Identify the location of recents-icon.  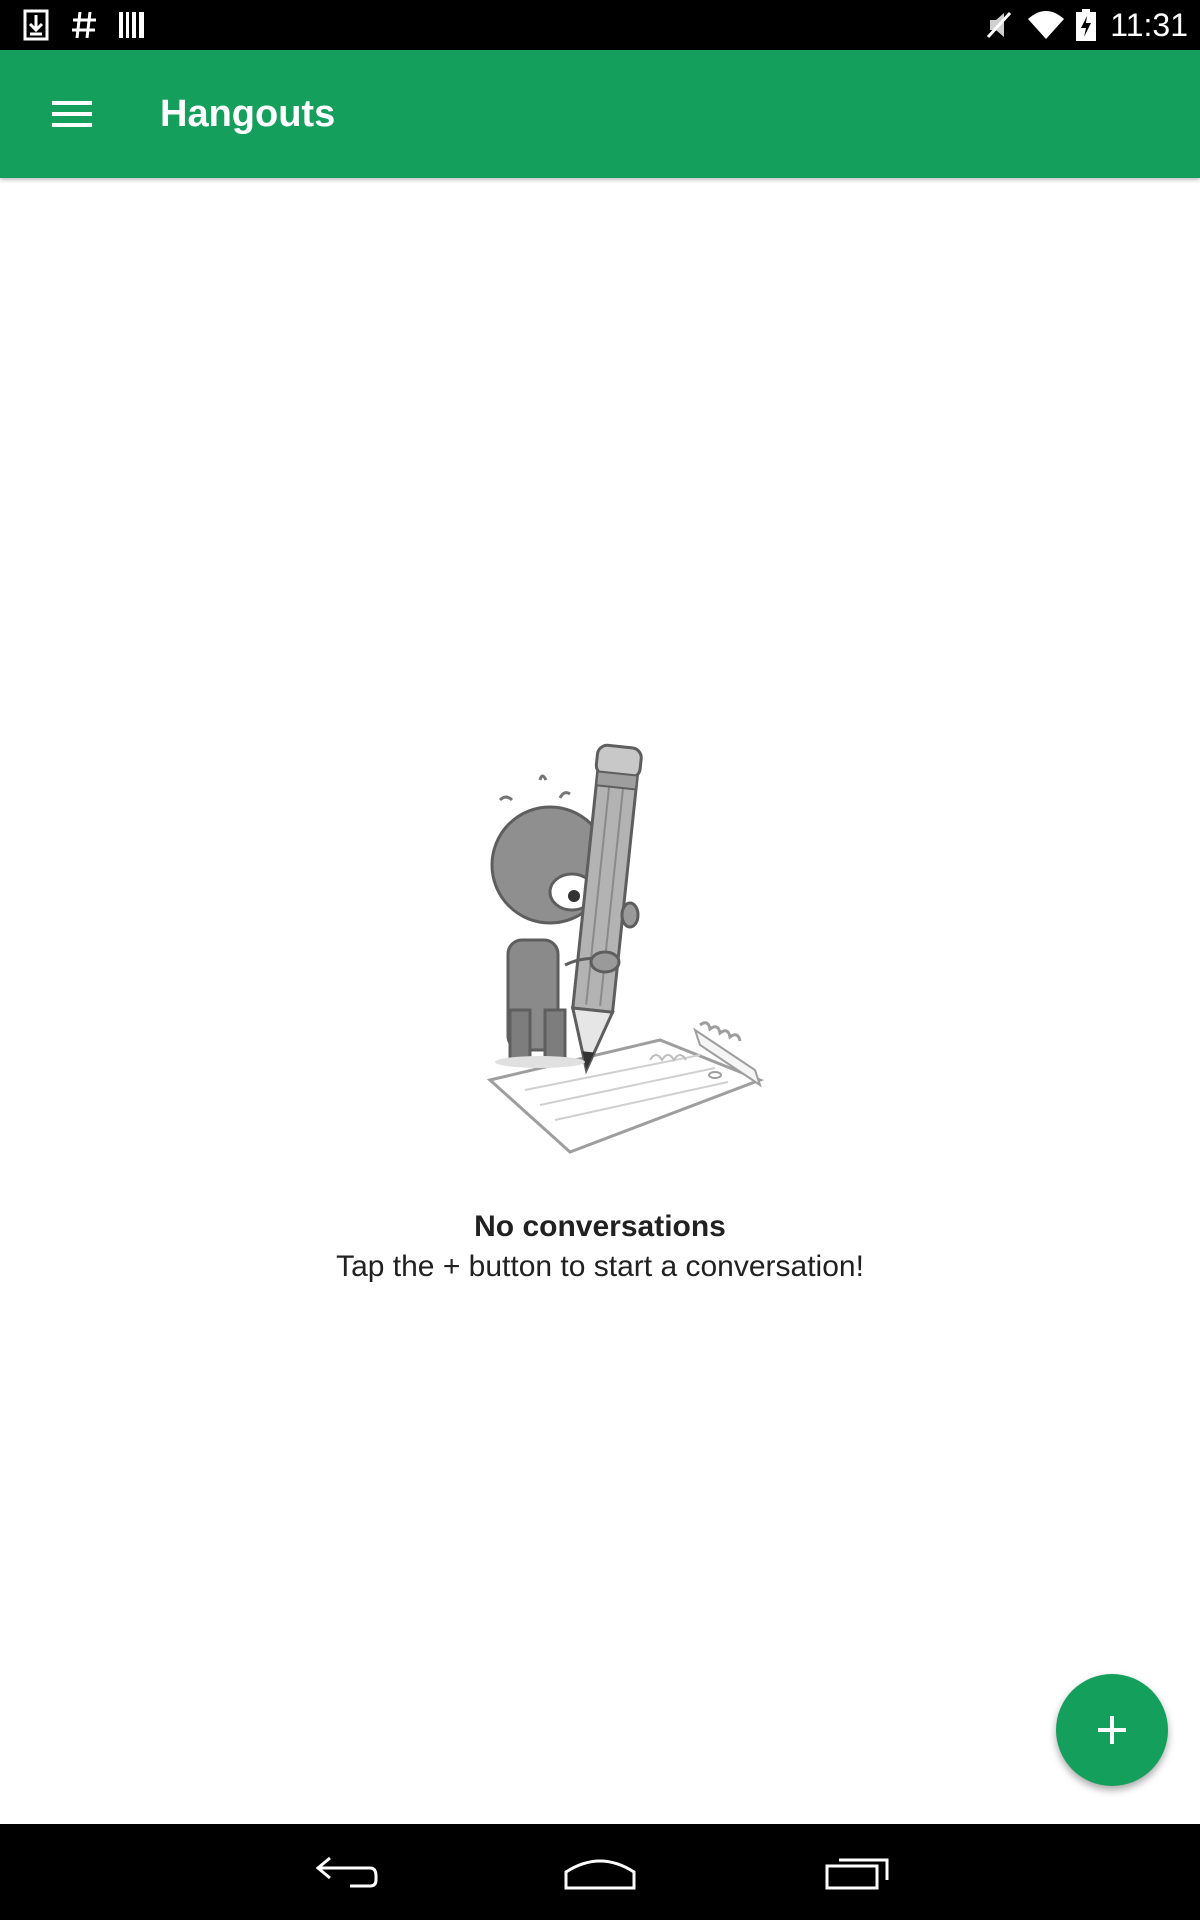
(857, 1874).